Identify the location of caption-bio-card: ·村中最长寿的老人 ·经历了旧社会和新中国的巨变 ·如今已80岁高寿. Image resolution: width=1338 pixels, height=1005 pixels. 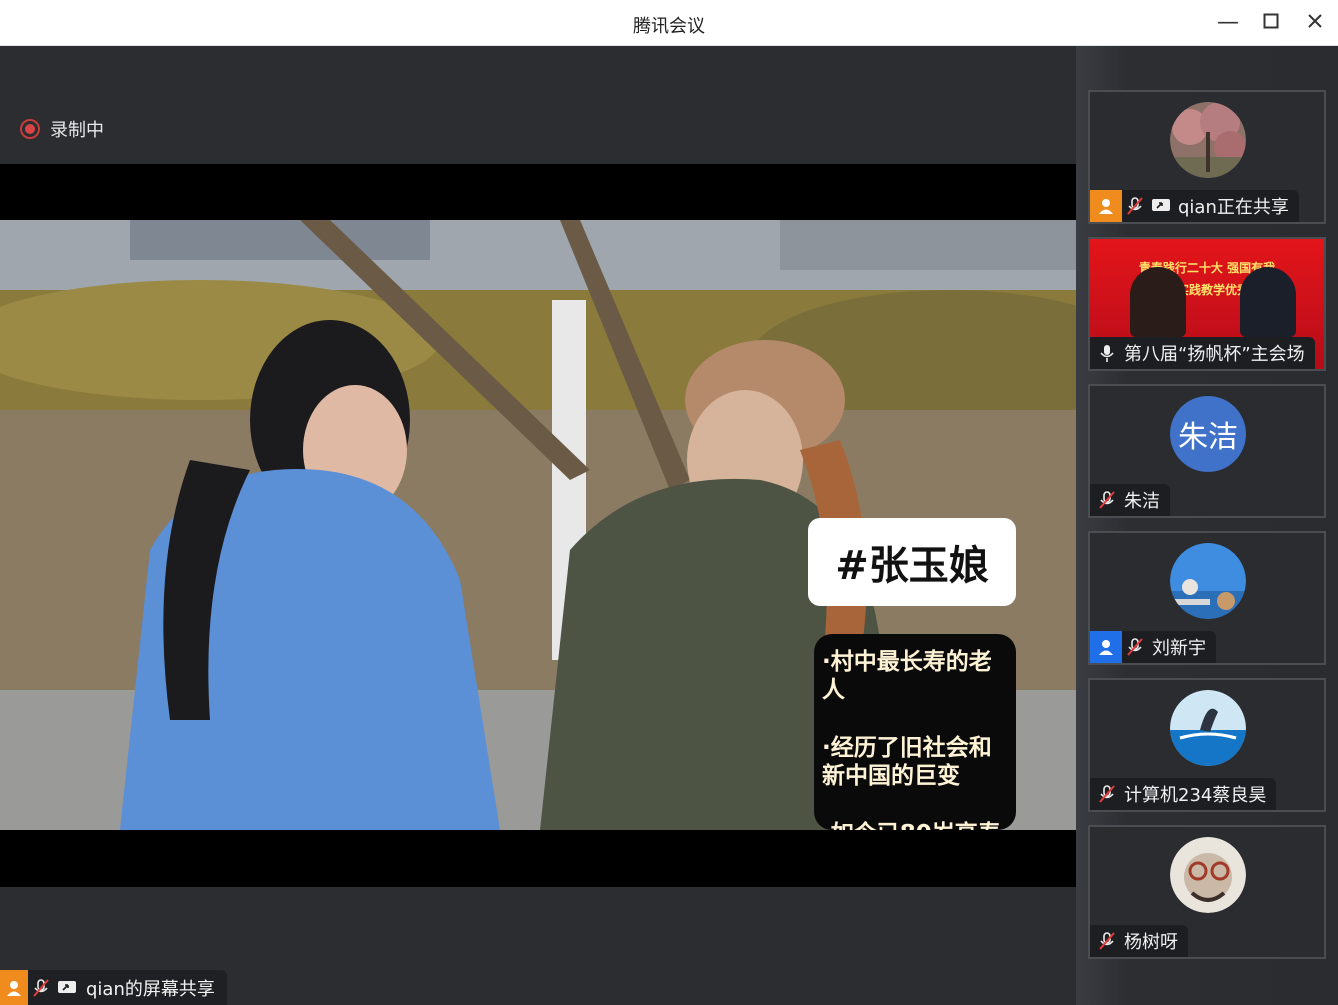
(915, 732).